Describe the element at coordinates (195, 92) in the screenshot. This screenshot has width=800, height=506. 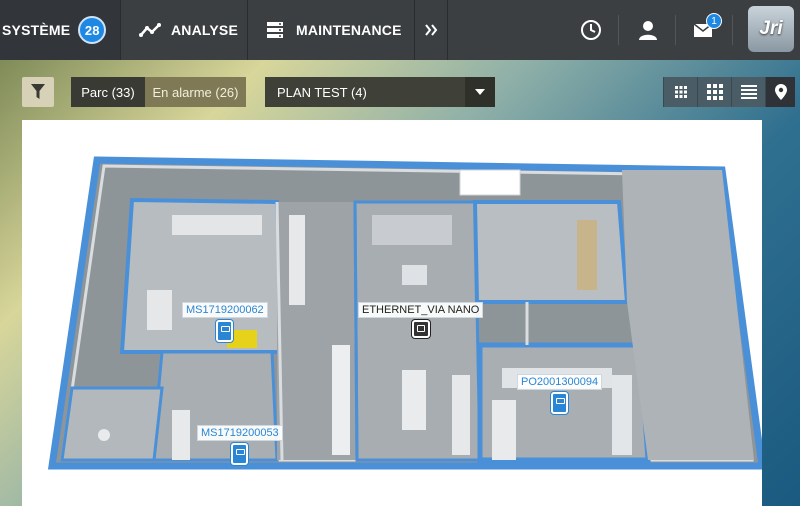
I see `tab-en-alarme: En alarme (26)` at that location.